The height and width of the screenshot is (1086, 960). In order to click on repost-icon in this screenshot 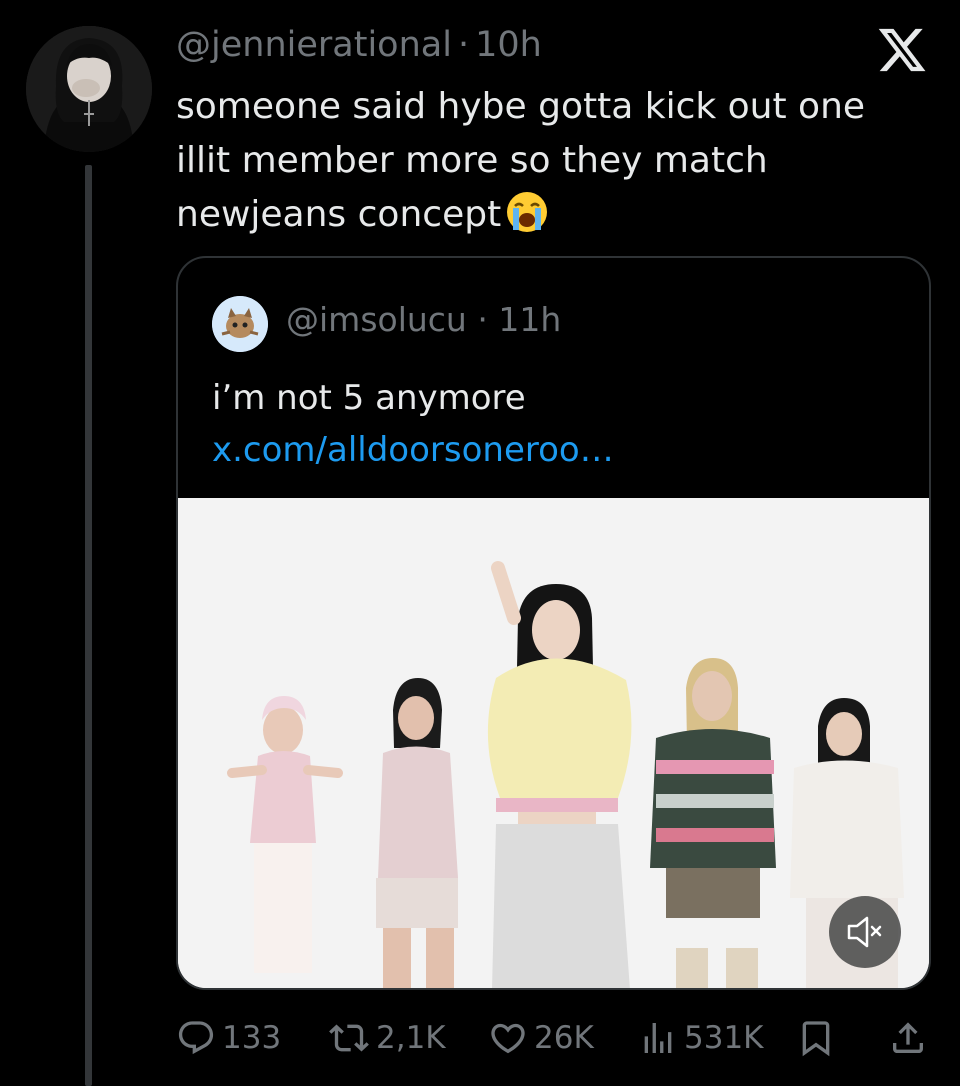, I will do `click(349, 1038)`.